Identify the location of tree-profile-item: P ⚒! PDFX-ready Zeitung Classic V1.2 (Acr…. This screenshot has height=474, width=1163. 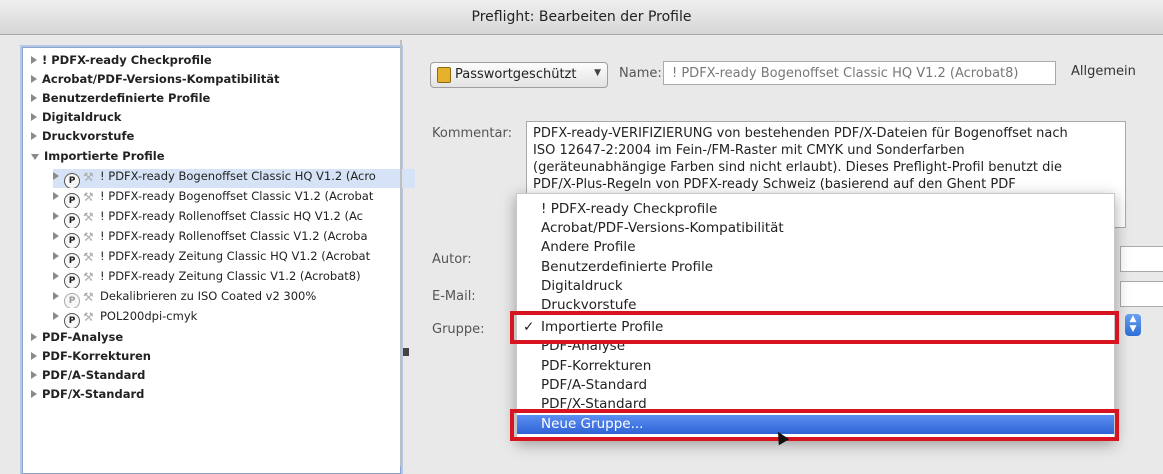
(234, 278).